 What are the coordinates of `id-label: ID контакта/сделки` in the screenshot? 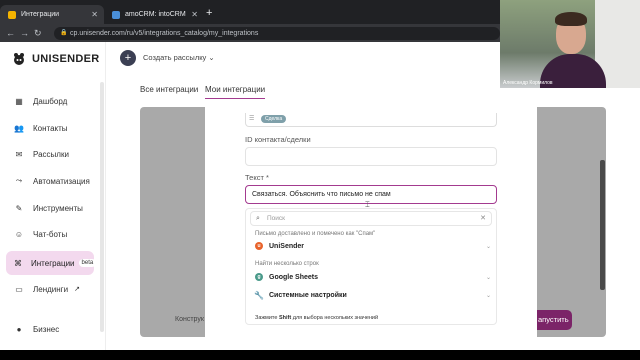 It's located at (278, 139).